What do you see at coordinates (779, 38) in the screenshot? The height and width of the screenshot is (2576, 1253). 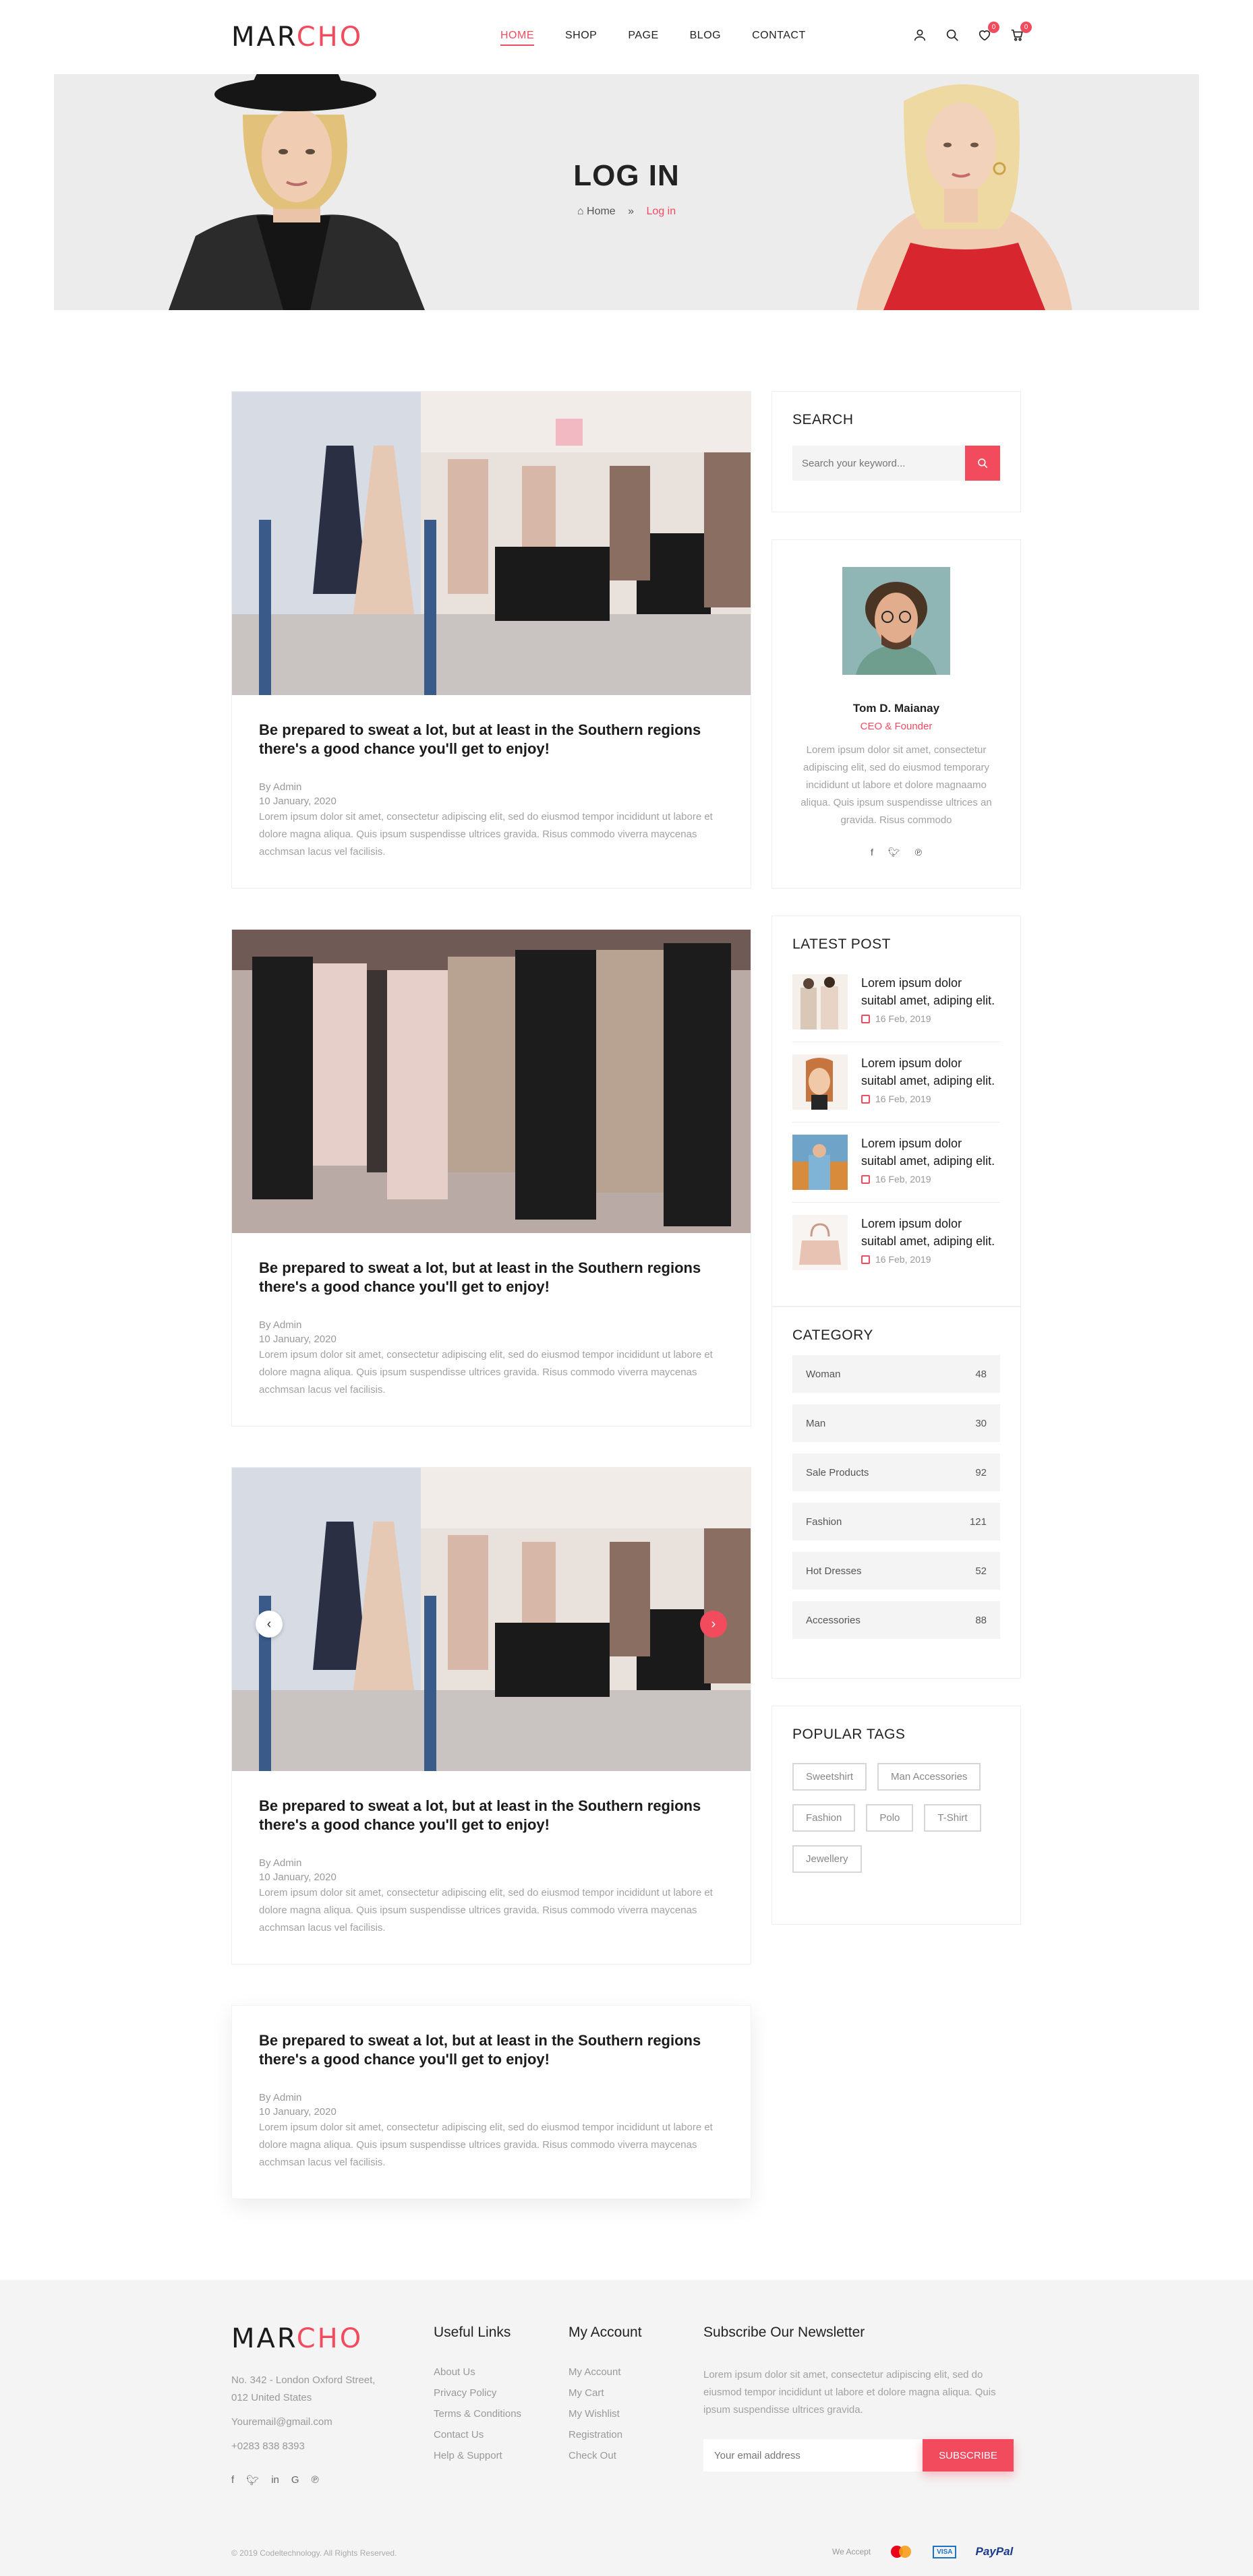 I see `nav-contact: CONTACT` at bounding box center [779, 38].